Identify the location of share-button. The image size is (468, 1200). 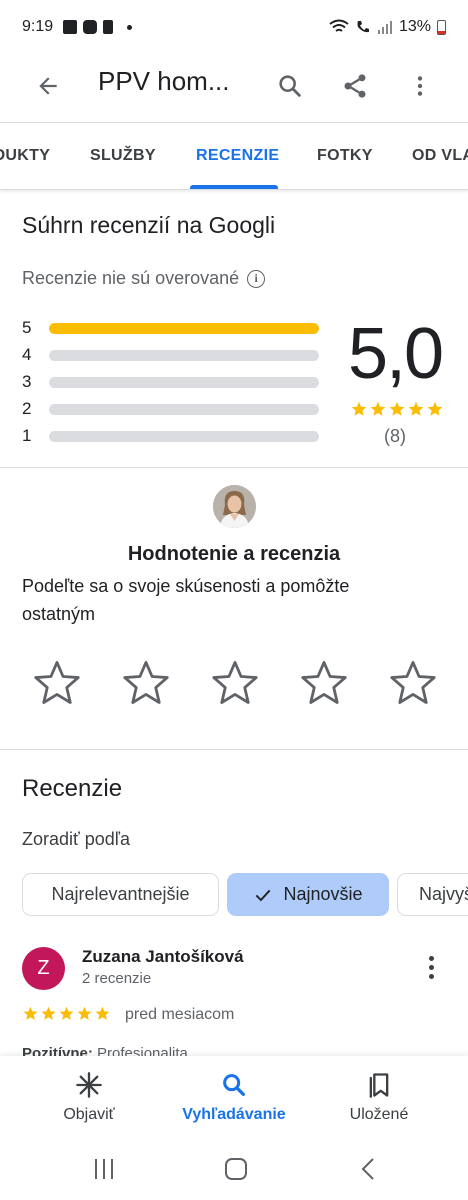
(355, 86).